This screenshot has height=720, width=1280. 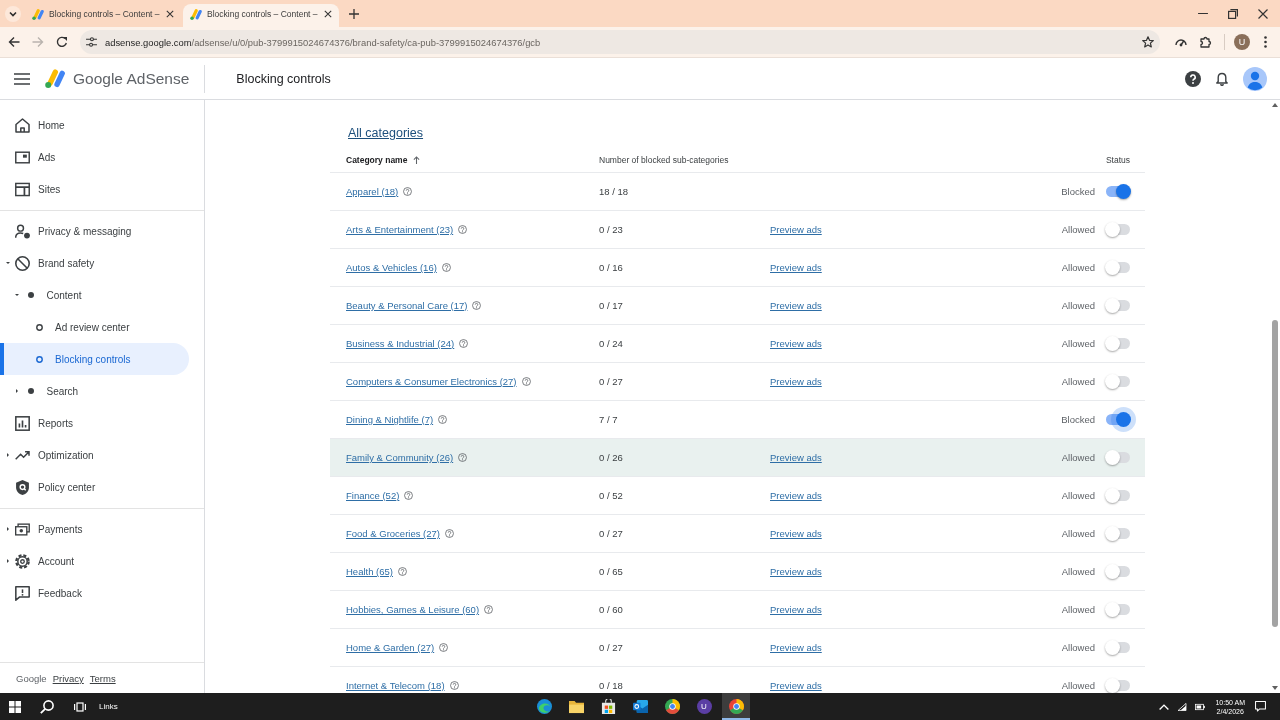 What do you see at coordinates (395, 685) in the screenshot?
I see `category-link: Internet & Telecom (18)` at bounding box center [395, 685].